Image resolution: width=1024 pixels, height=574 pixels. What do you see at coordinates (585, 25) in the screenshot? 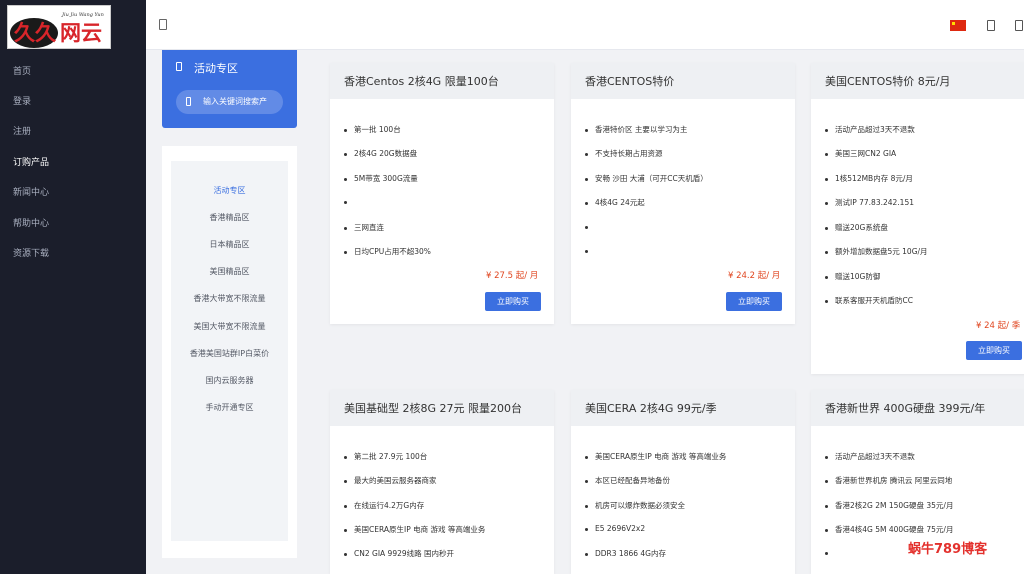
I see `top-bar` at bounding box center [585, 25].